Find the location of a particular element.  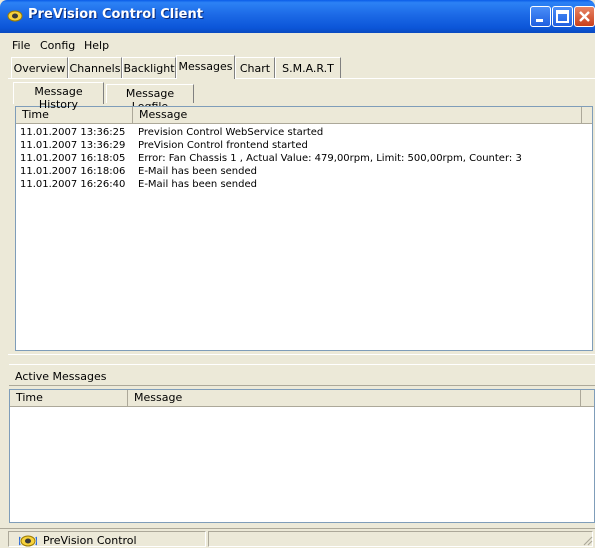

minimize-button is located at coordinates (540, 16).